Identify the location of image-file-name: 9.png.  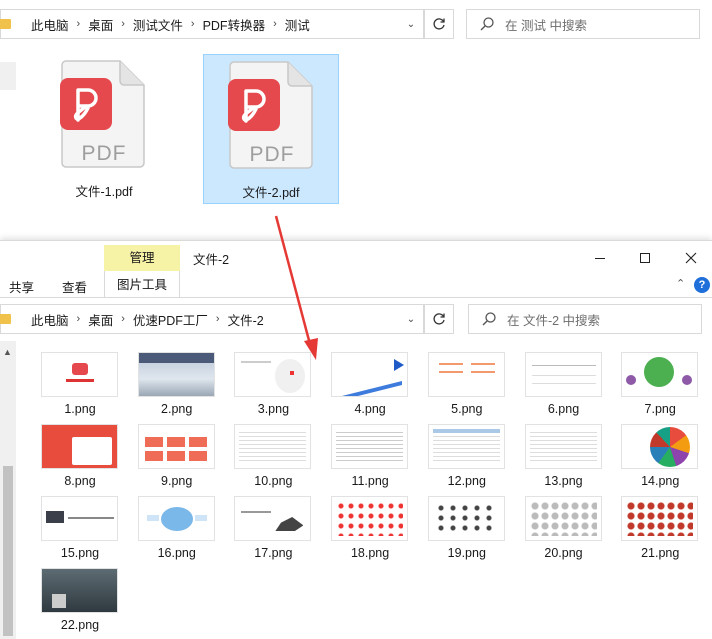
(177, 481).